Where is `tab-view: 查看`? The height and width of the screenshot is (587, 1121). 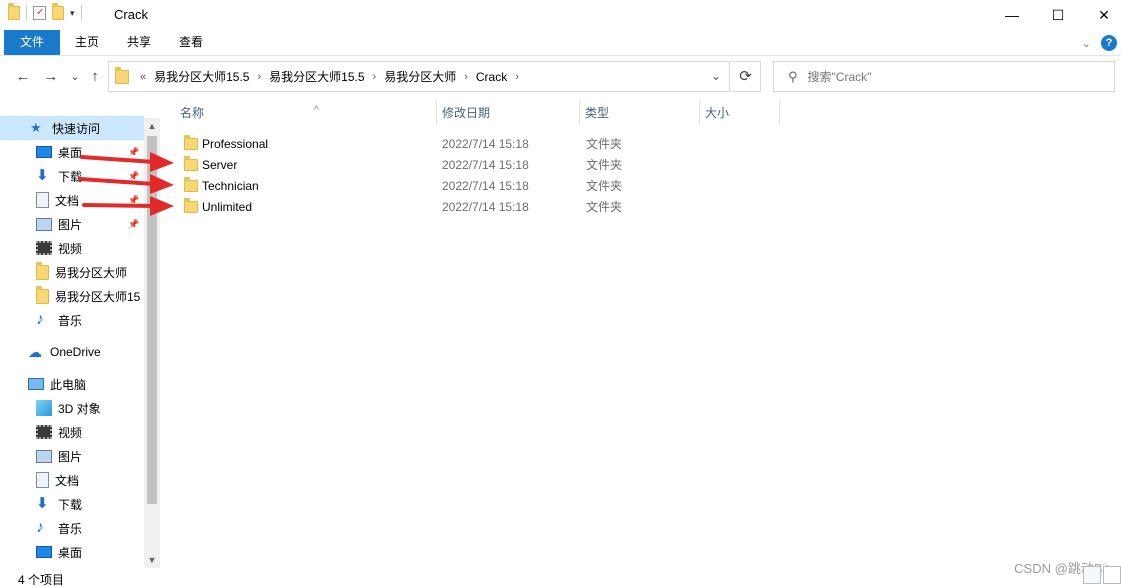 tab-view: 查看 is located at coordinates (191, 42).